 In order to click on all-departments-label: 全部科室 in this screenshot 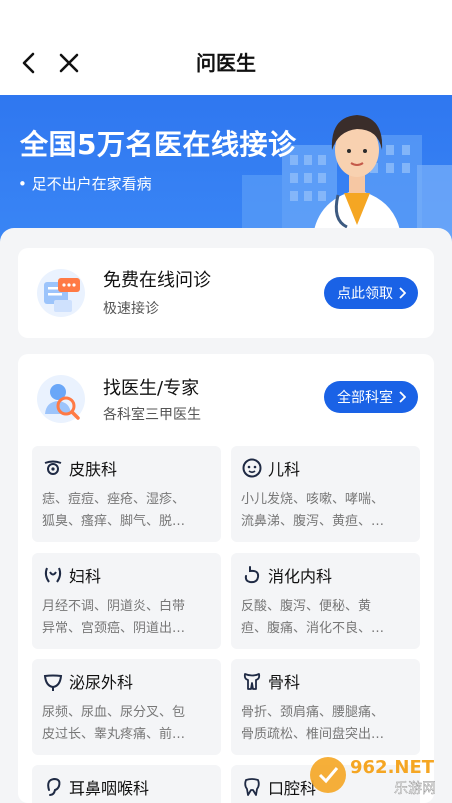, I will do `click(365, 398)`.